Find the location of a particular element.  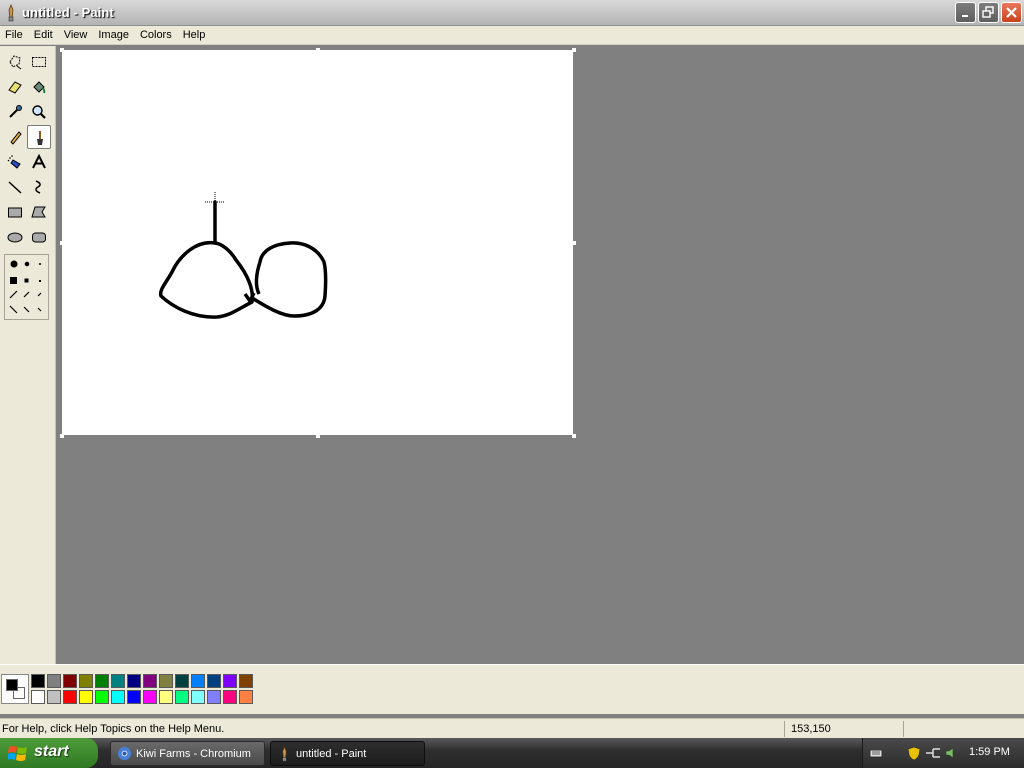

fill-bucket-icon is located at coordinates (39, 87).